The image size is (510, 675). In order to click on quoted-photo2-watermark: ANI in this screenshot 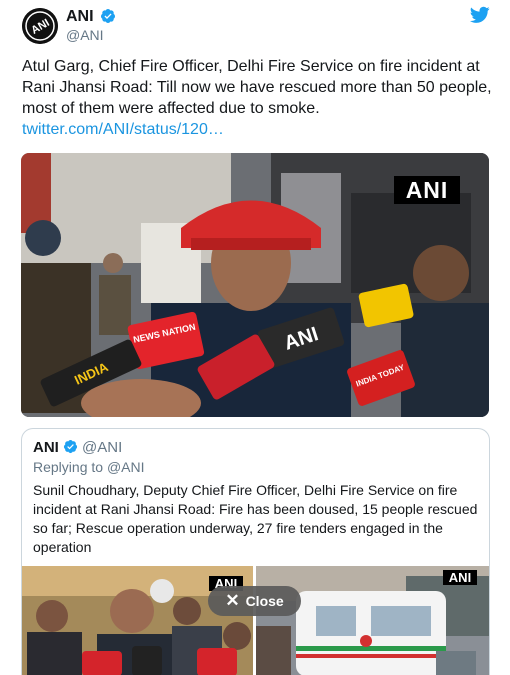, I will do `click(460, 577)`.